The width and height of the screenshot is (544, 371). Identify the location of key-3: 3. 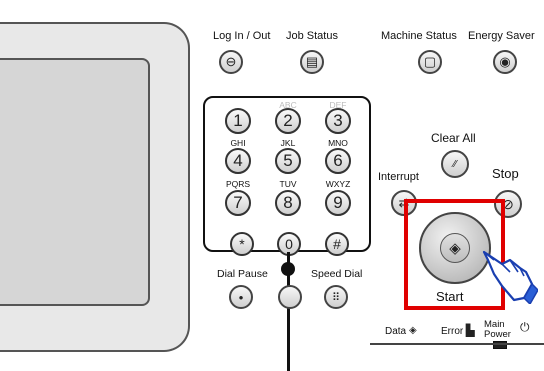
(338, 121).